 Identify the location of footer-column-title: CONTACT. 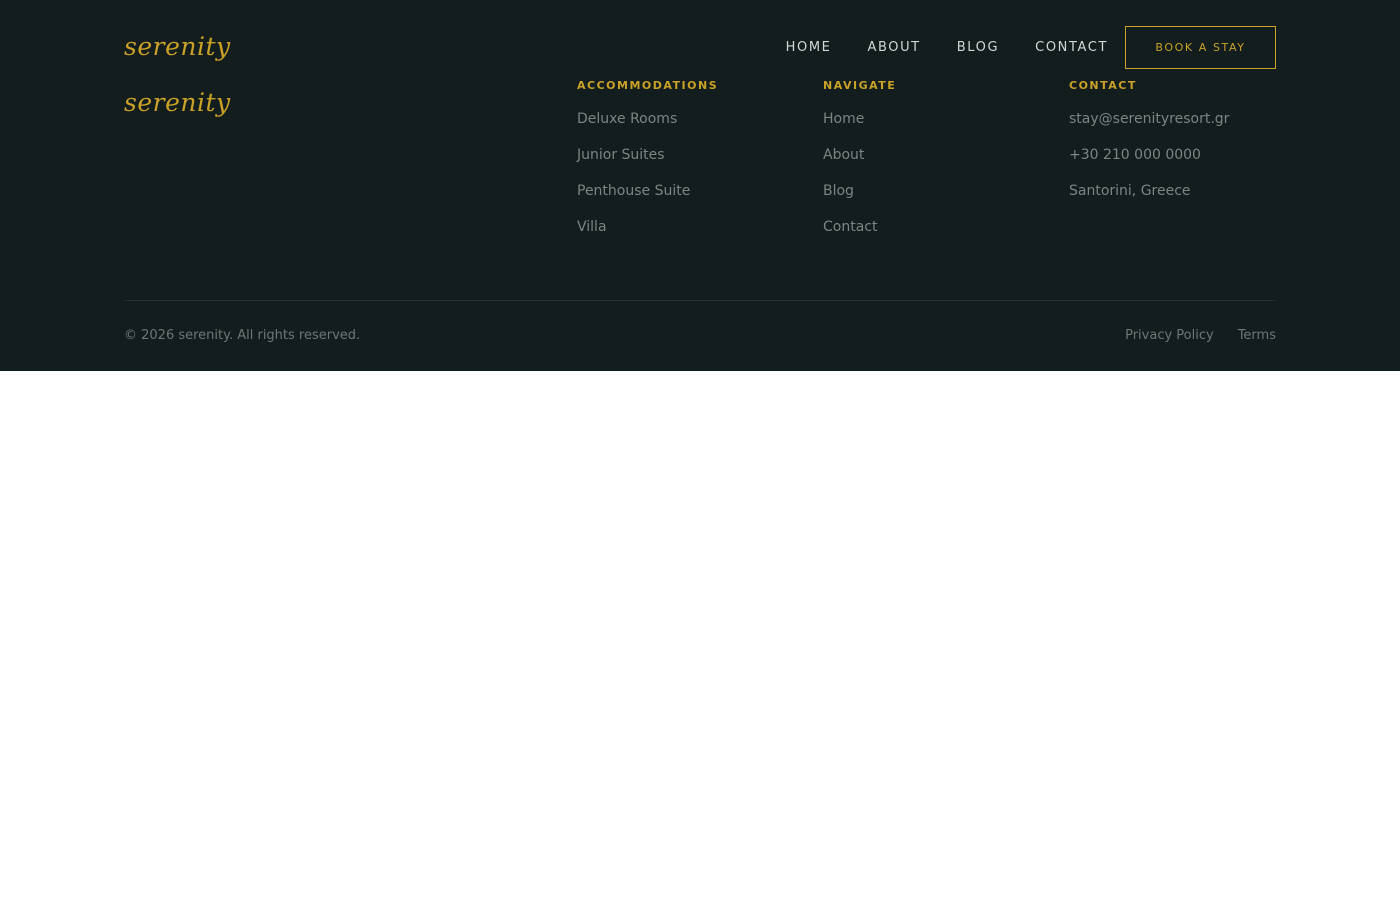
(1103, 85).